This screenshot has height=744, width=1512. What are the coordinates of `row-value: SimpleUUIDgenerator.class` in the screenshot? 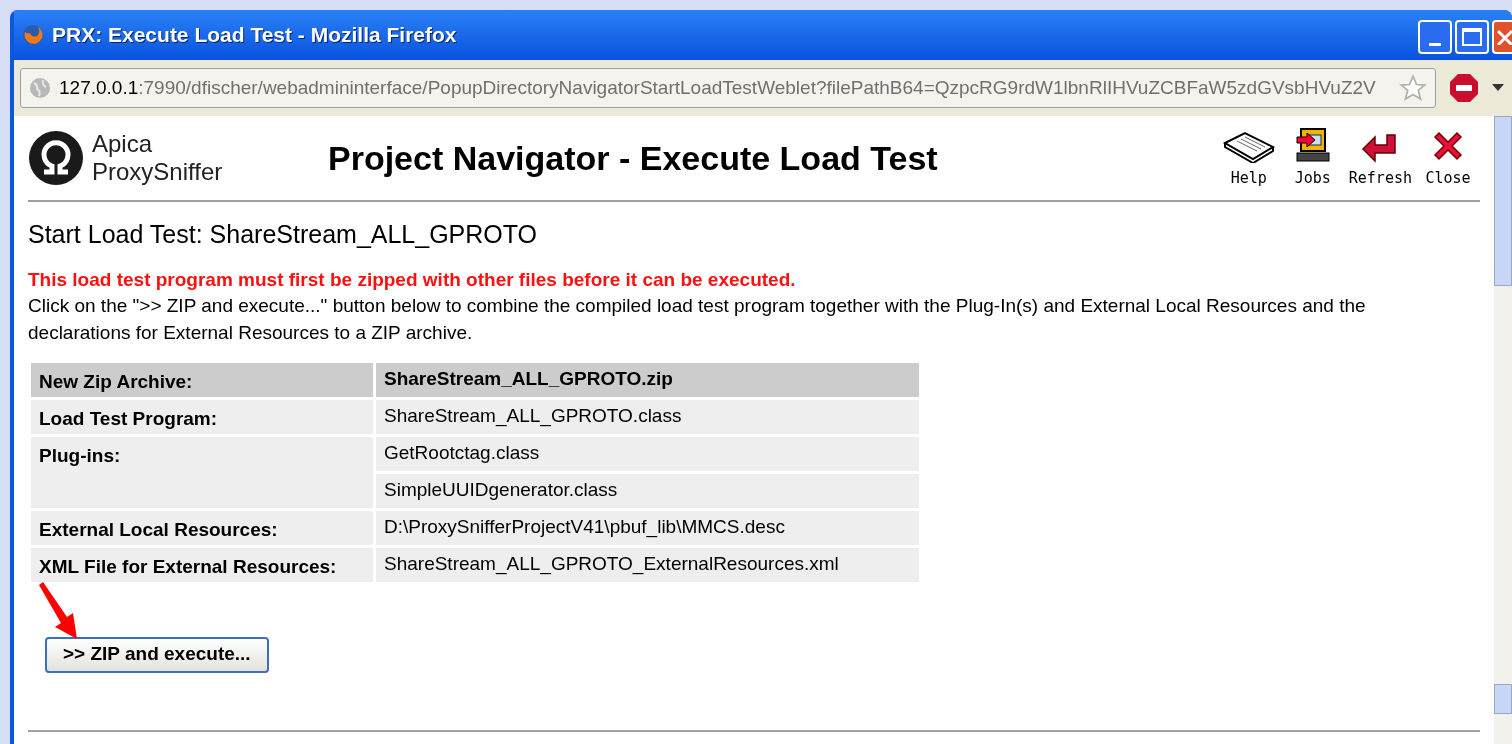 It's located at (647, 490).